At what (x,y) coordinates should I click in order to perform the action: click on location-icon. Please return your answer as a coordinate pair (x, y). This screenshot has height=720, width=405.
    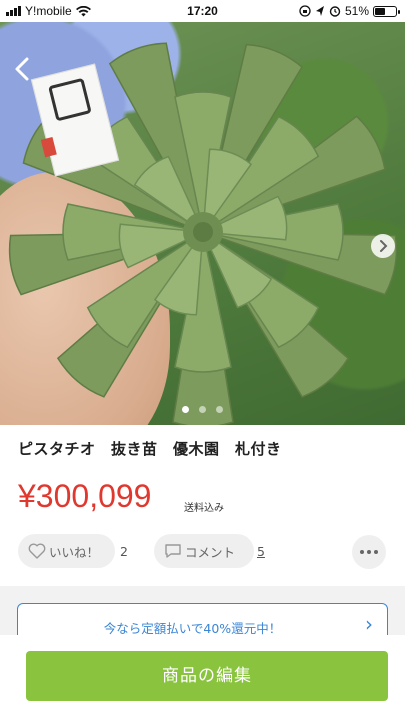
    Looking at the image, I should click on (319, 11).